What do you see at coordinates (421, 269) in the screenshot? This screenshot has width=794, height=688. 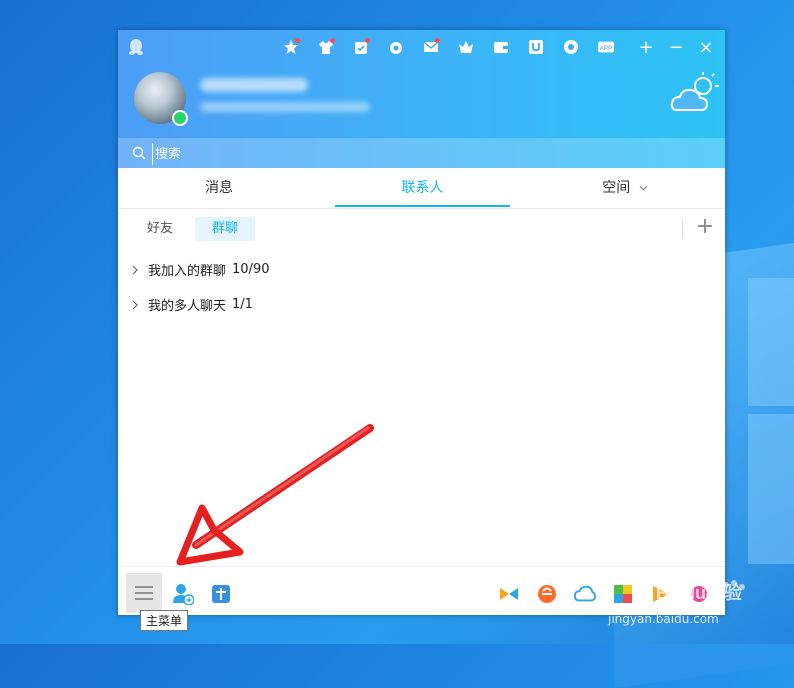 I see `list-item: 我加入的群聊 10/90` at bounding box center [421, 269].